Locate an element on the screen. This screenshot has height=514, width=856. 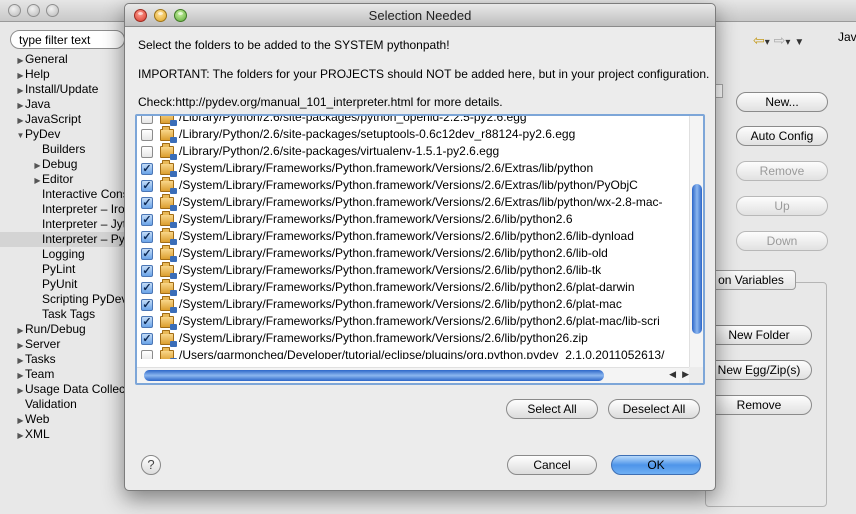
tree-item: ▶Debug is located at coordinates (62, 164).